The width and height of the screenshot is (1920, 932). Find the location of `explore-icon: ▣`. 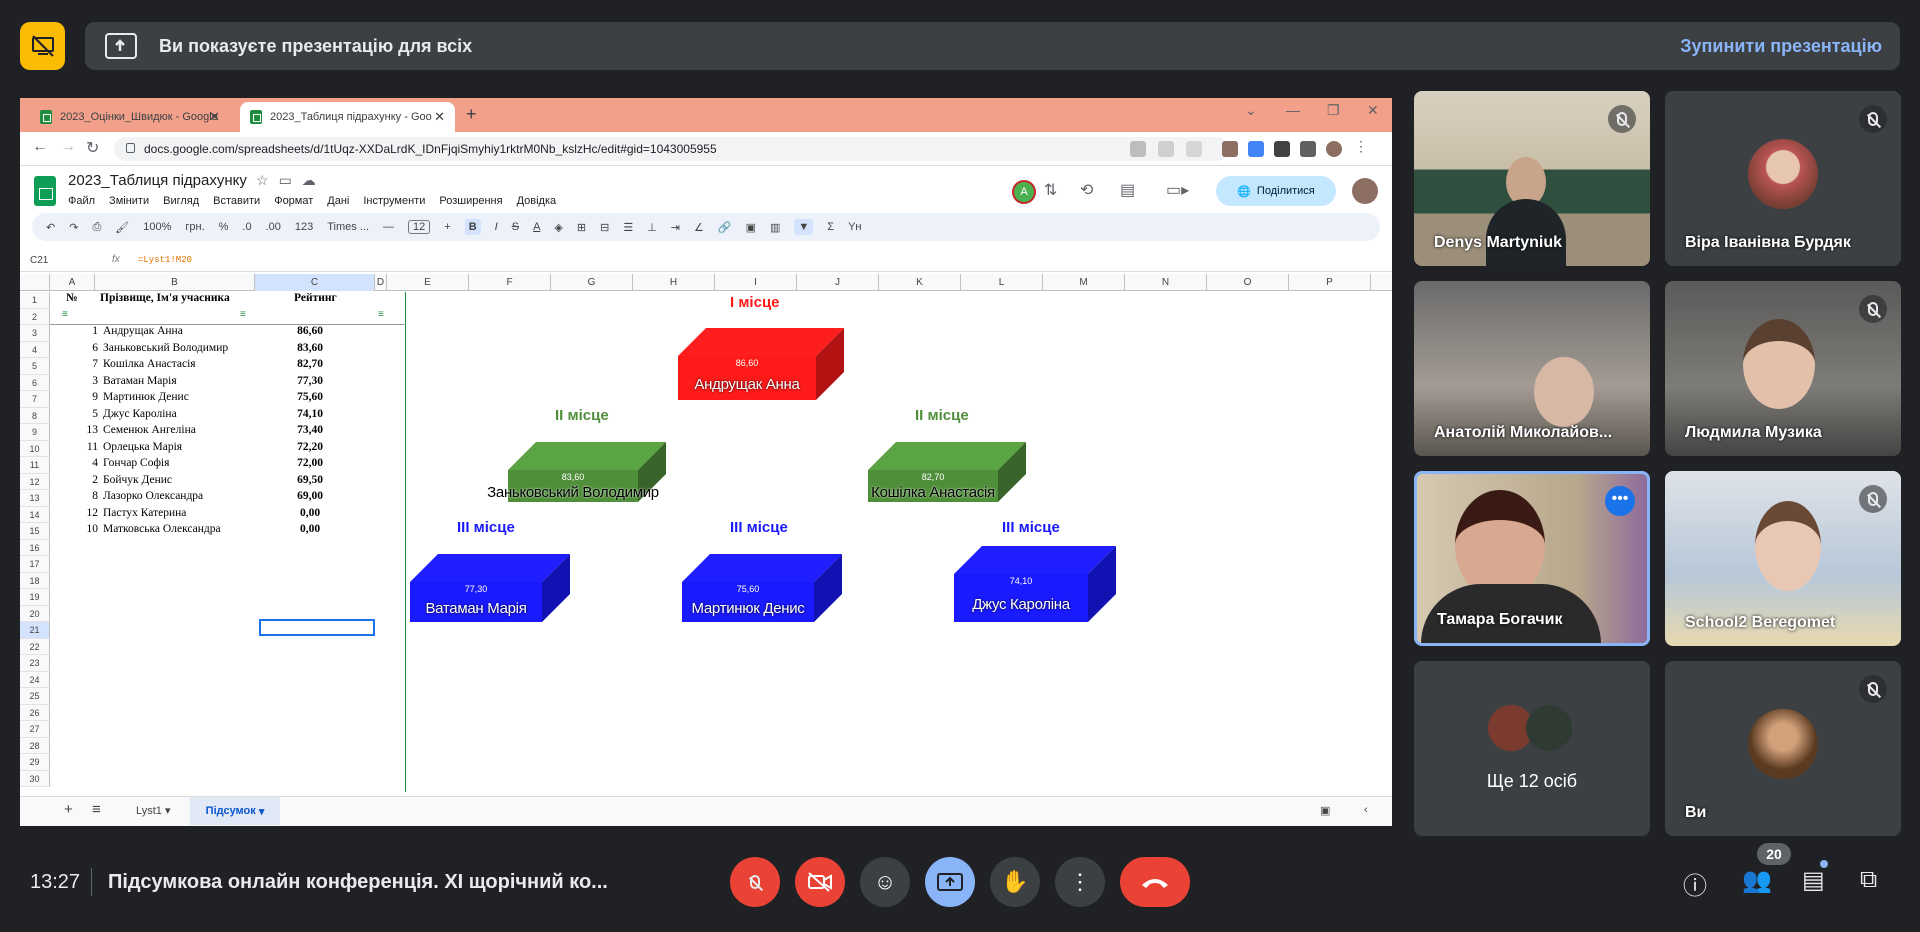

explore-icon: ▣ is located at coordinates (1325, 810).